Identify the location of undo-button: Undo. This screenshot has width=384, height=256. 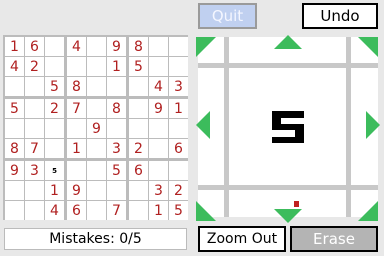
(340, 16).